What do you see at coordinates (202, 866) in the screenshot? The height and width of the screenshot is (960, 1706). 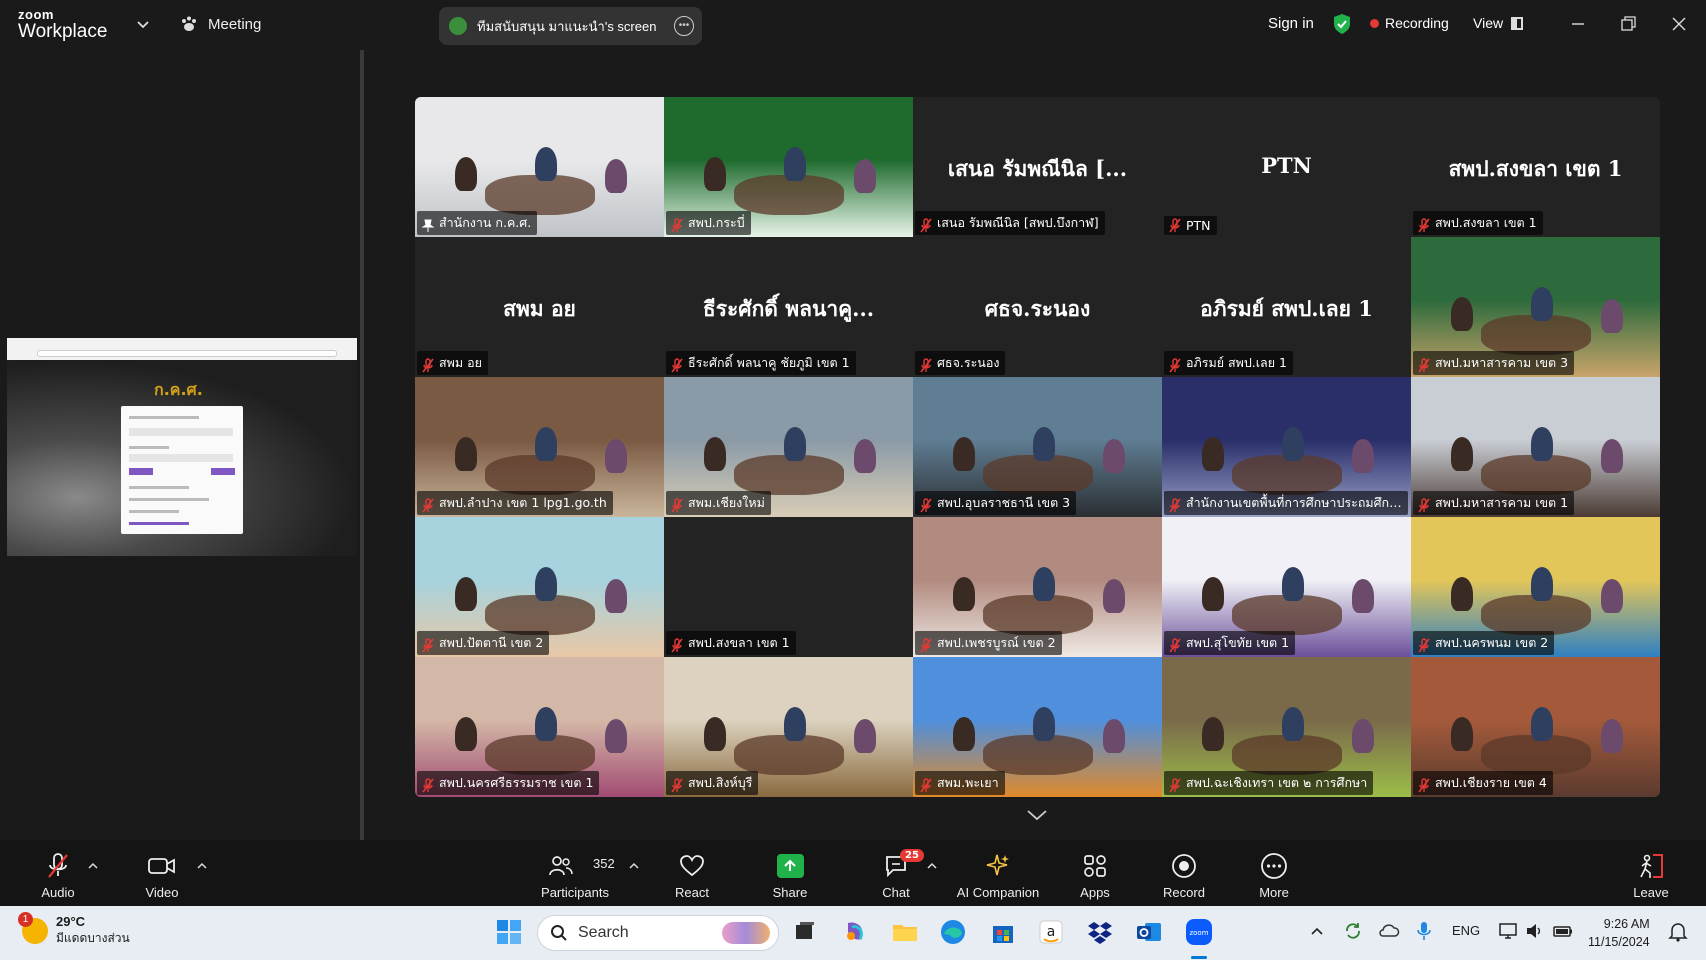 I see `video-options-caret-icon` at bounding box center [202, 866].